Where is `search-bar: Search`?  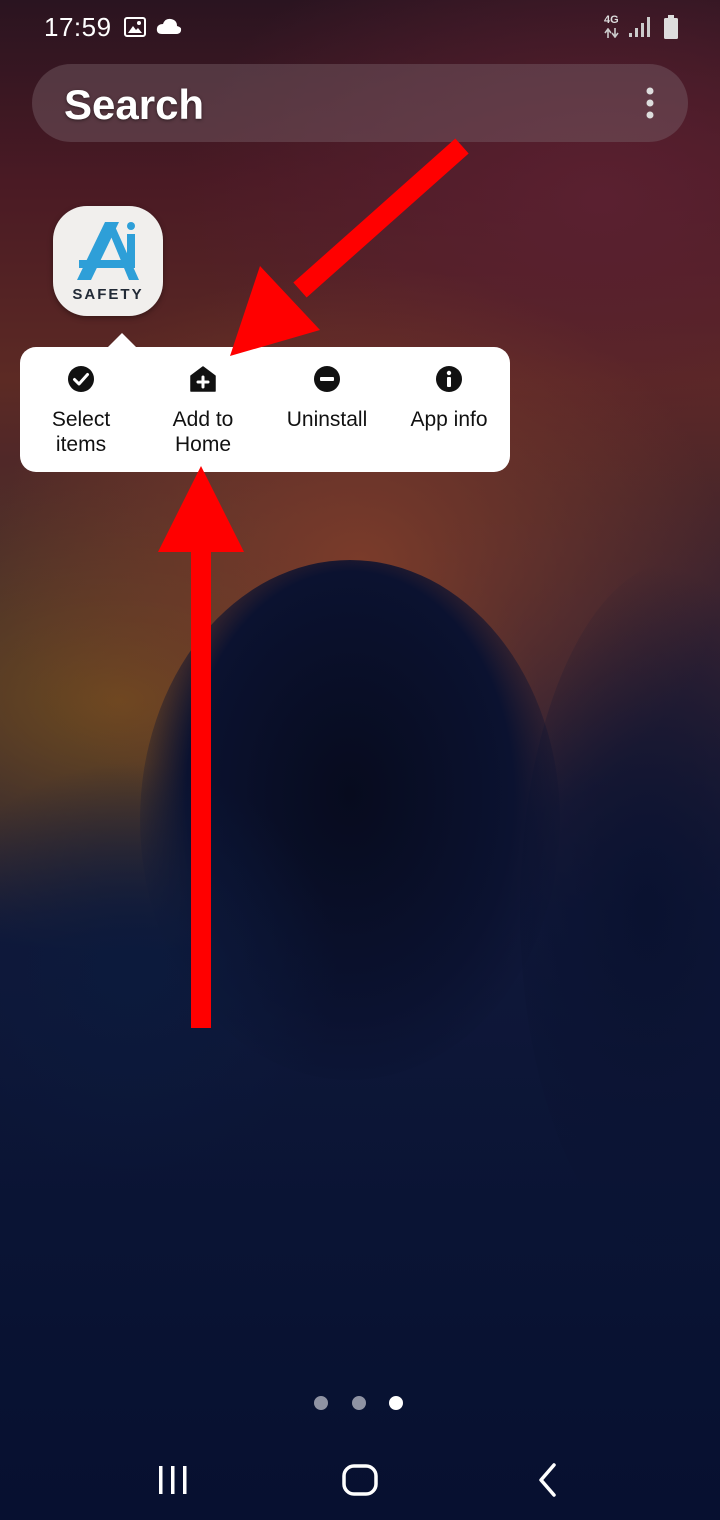
search-bar: Search is located at coordinates (360, 103).